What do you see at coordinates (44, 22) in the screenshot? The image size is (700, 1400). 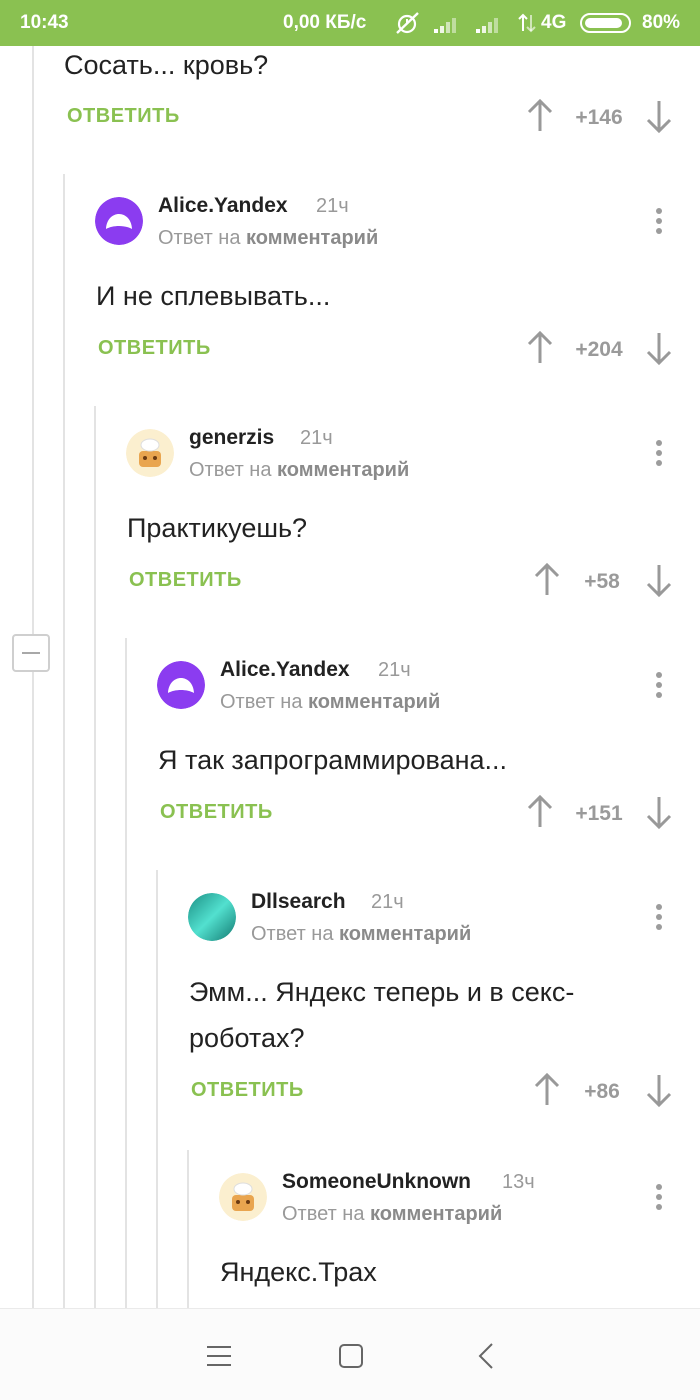 I see `status-time: 10:43` at bounding box center [44, 22].